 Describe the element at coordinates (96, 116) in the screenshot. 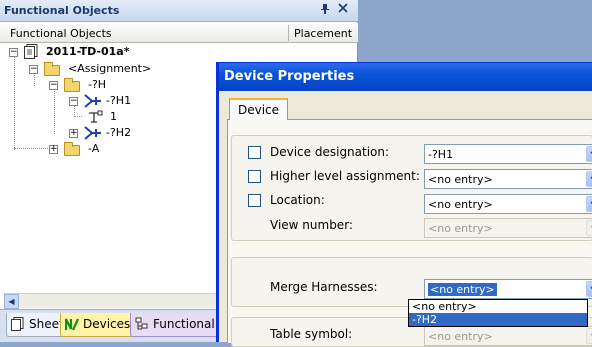

I see `connection-point-icon` at that location.